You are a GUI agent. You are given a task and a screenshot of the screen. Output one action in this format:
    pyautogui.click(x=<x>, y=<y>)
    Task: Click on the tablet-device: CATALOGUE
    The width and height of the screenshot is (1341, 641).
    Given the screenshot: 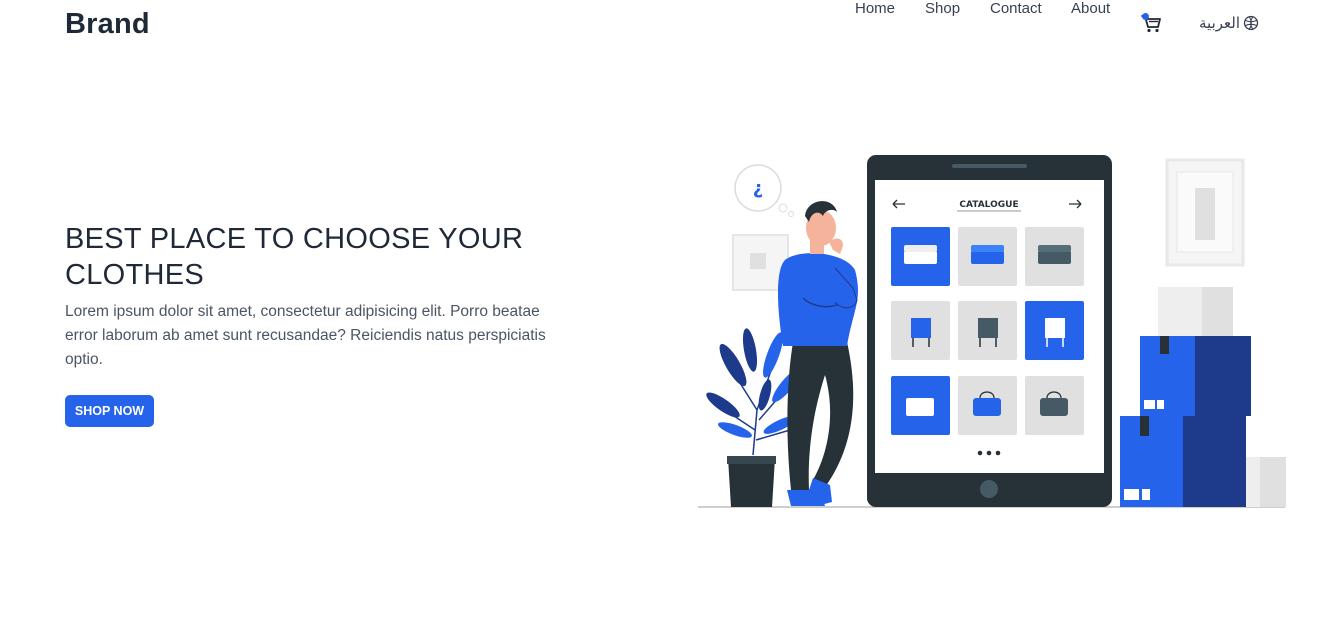 What is the action you would take?
    pyautogui.click(x=989, y=331)
    